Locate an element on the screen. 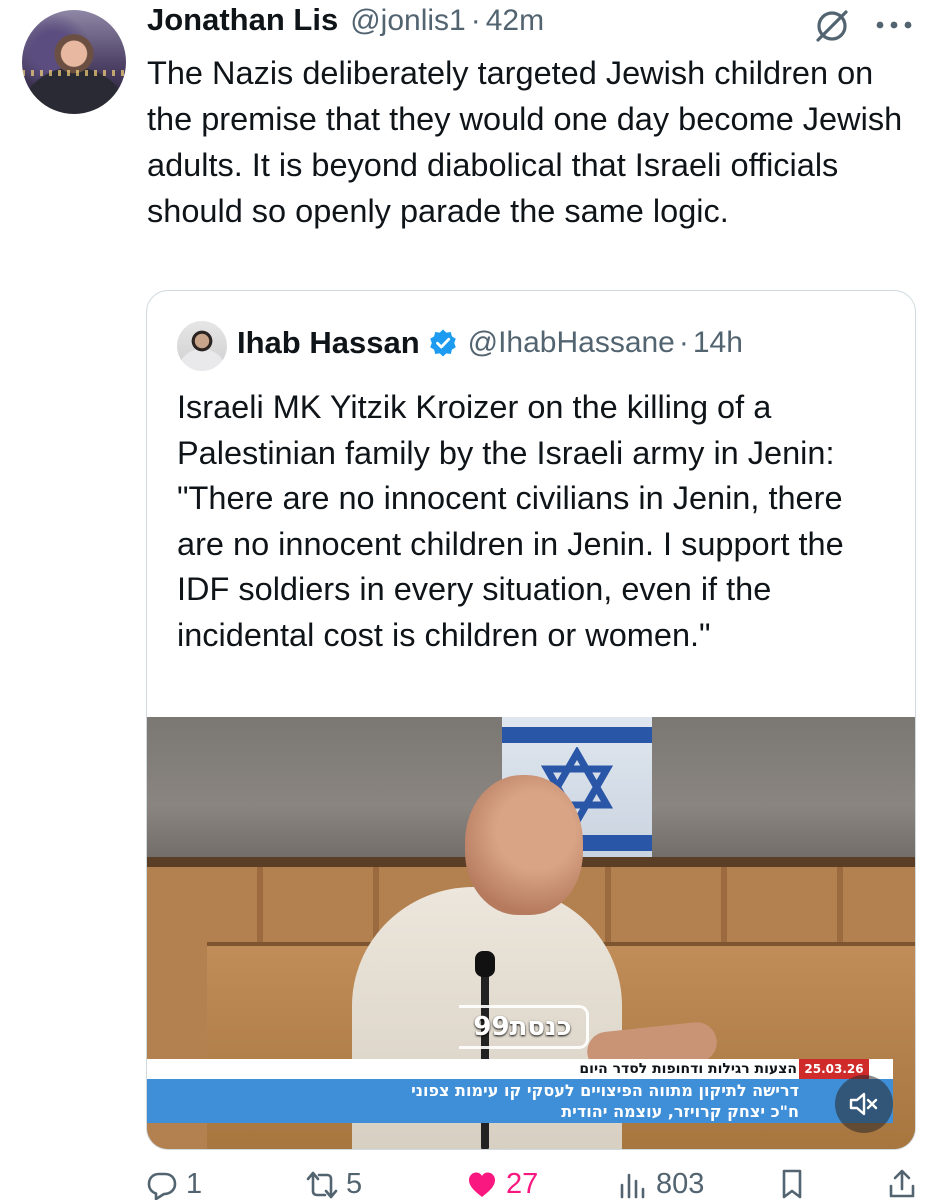  channel-logo: כנסת99 is located at coordinates (524, 1027).